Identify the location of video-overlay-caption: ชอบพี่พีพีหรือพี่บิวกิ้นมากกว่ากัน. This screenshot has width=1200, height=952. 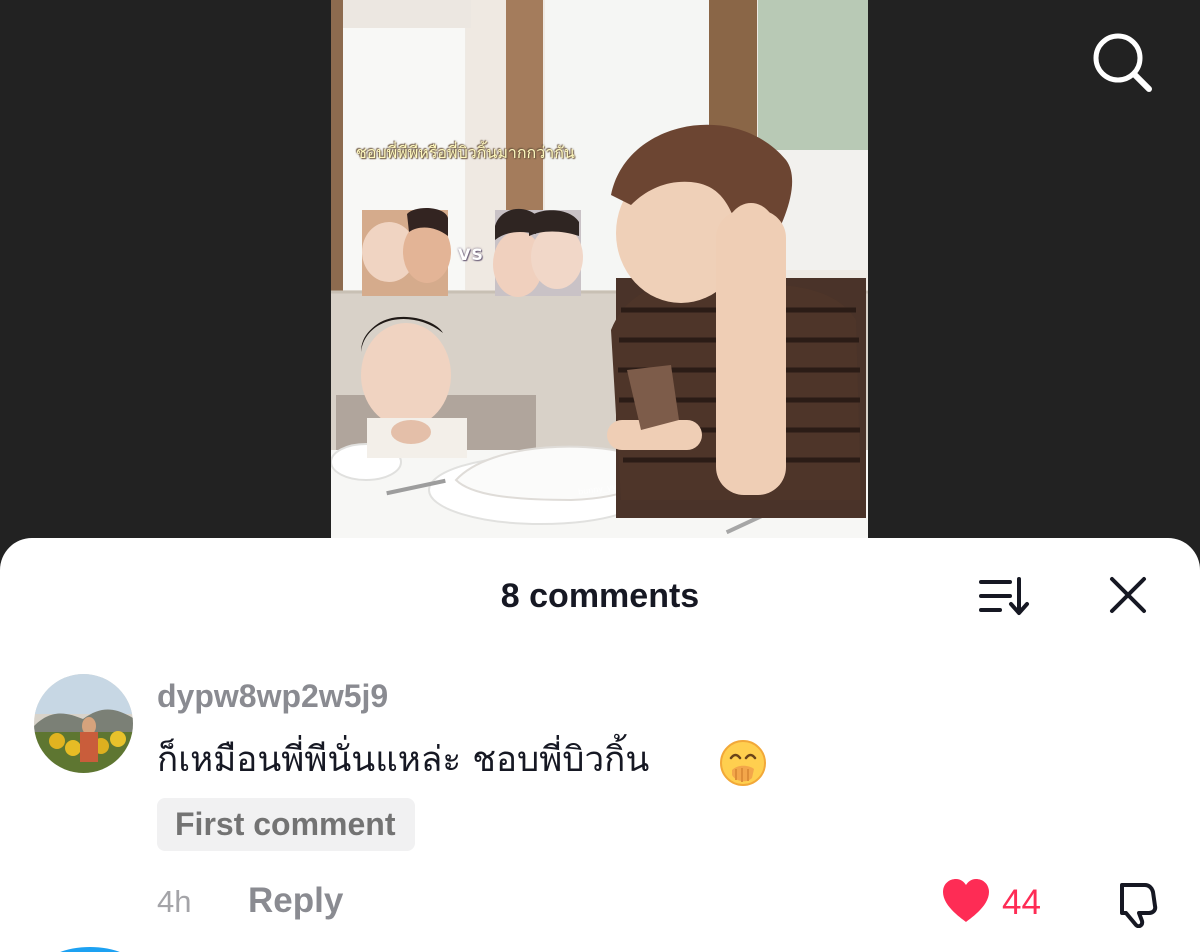
(465, 152).